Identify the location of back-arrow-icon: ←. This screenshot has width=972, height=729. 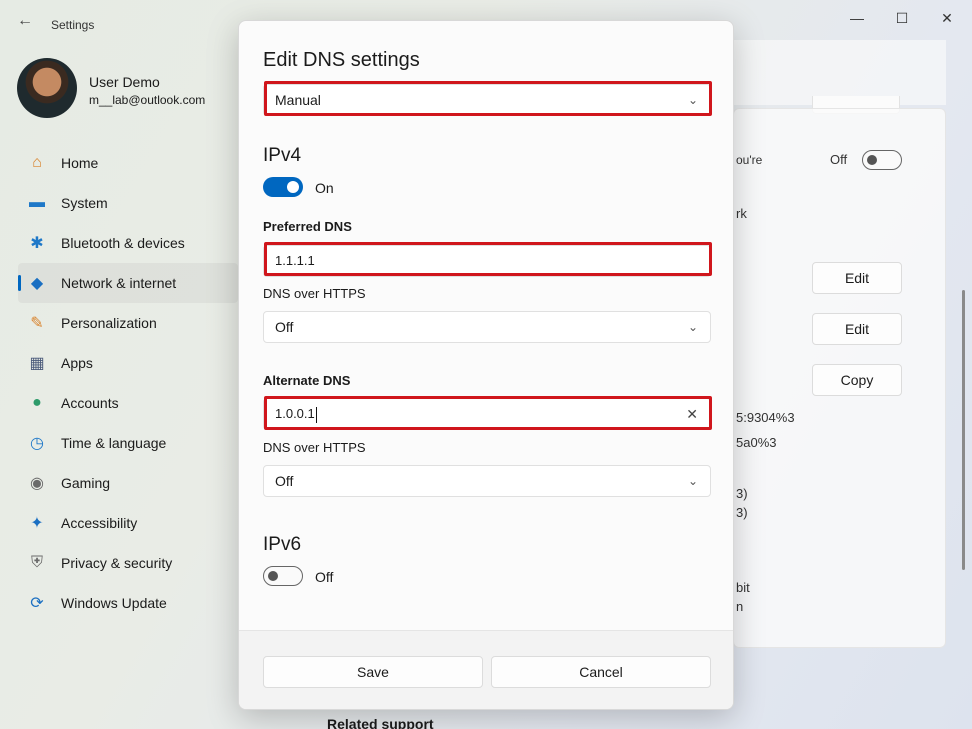
(25, 21).